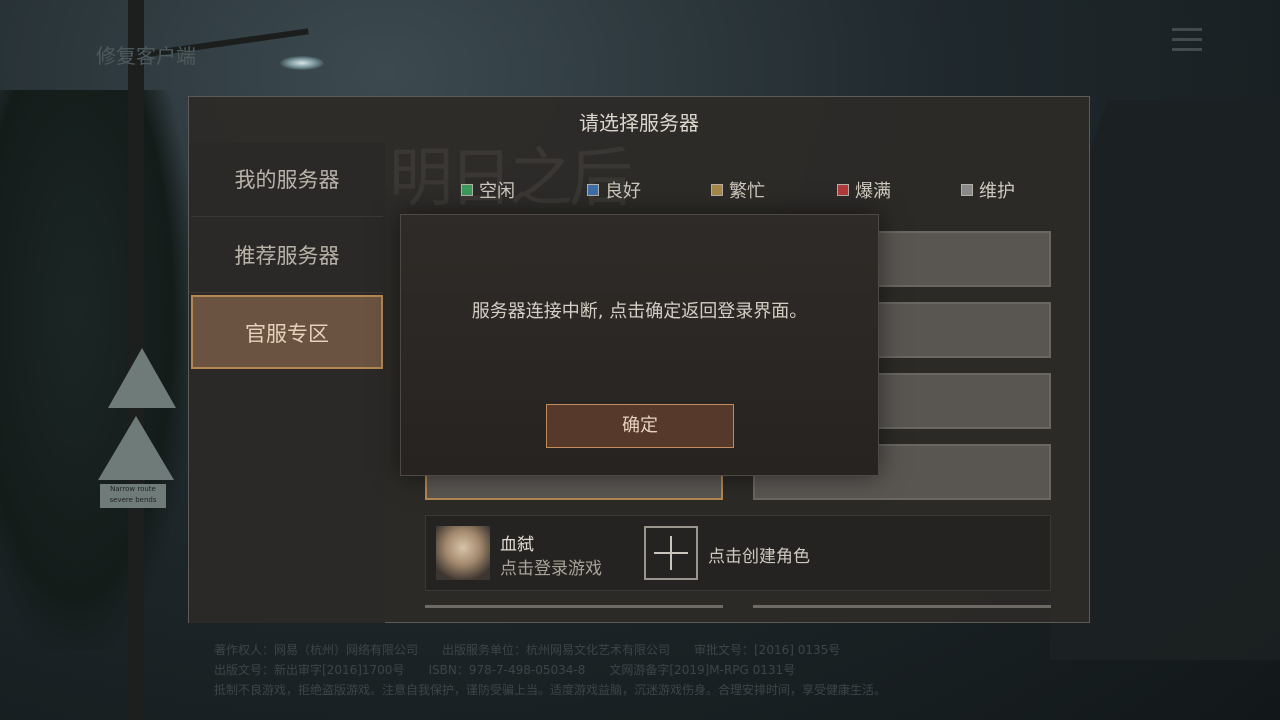 This screenshot has height=720, width=1280. I want to click on legend-label: 良好, so click(623, 191).